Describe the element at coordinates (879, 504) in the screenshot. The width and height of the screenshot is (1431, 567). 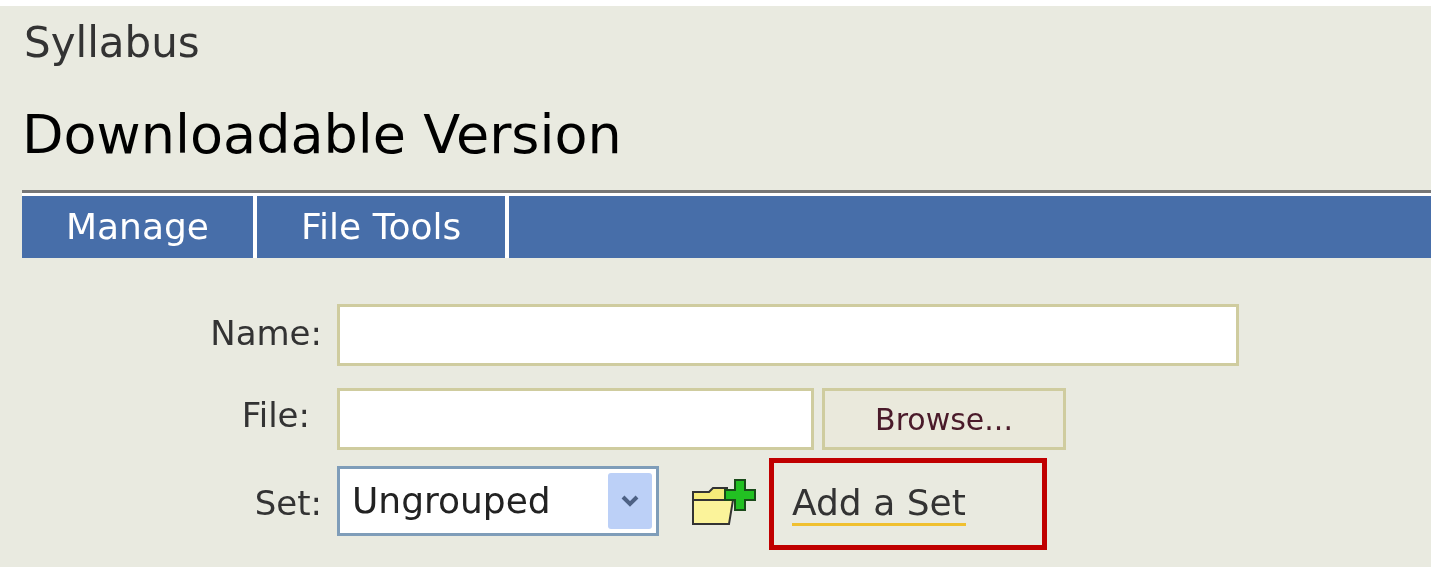
I see `add-set-link: Add a Set` at that location.